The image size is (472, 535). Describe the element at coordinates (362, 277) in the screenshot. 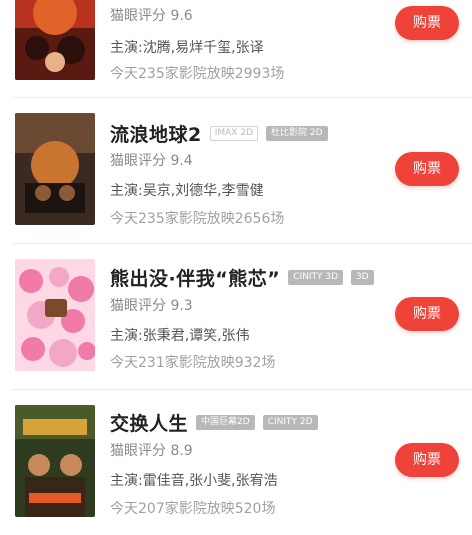

I see `format-tag: 3D` at that location.